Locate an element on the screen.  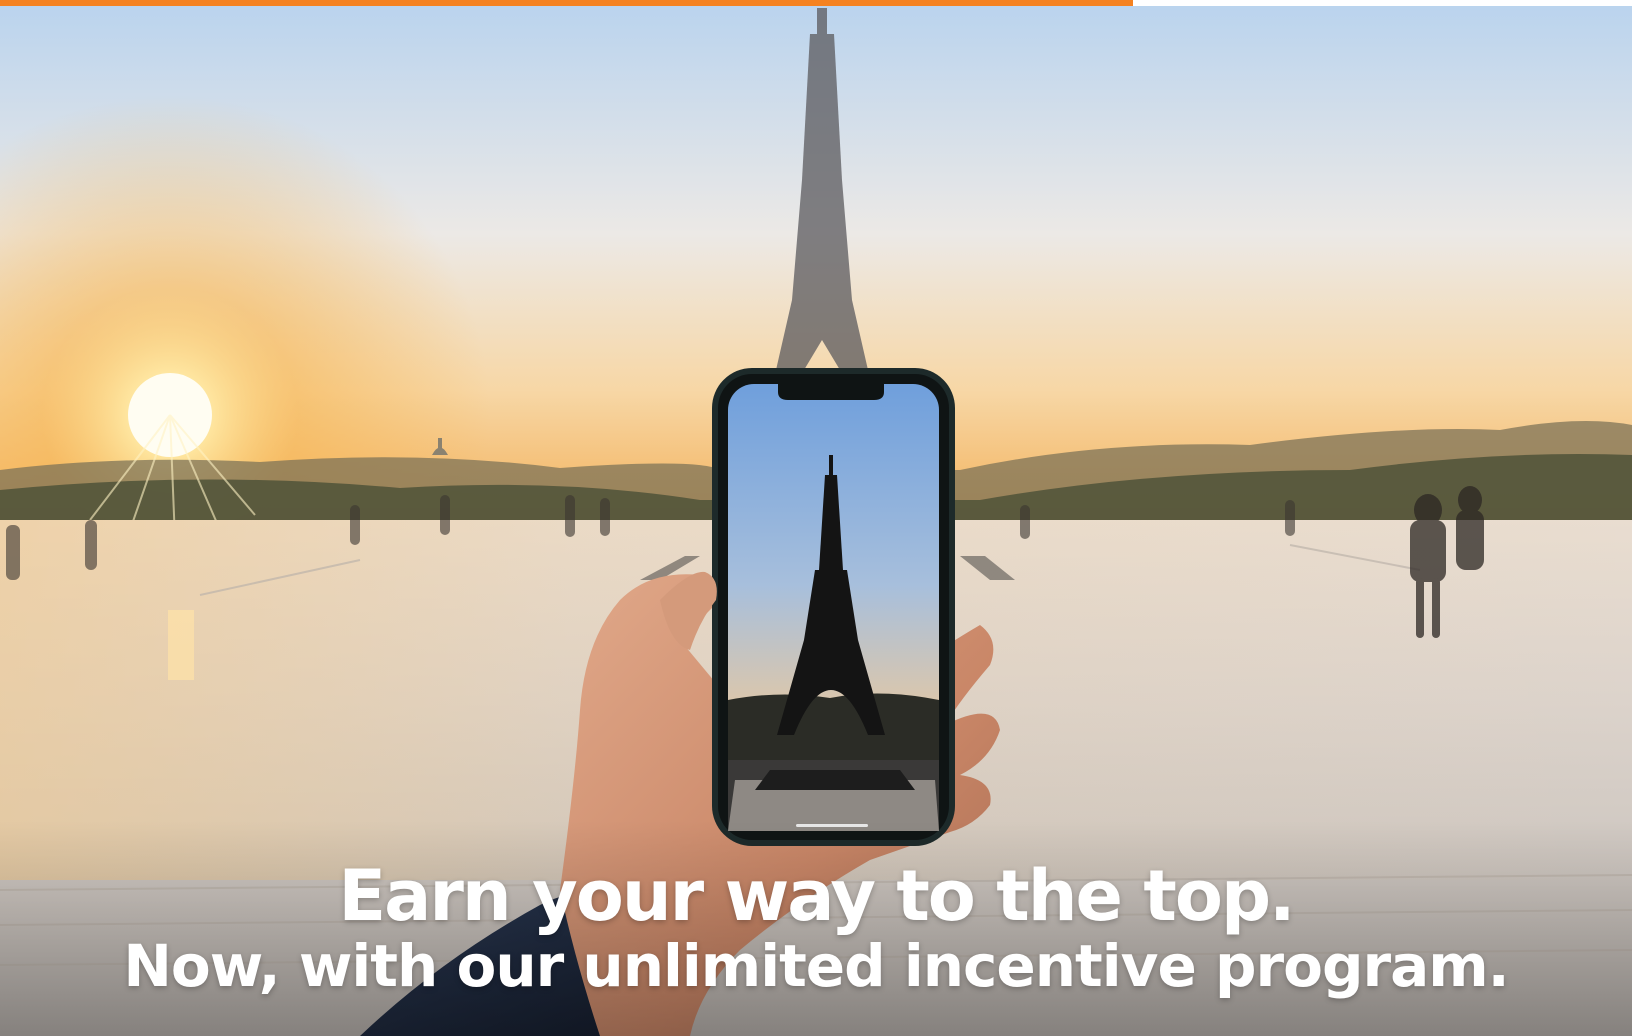
headline: Earn your way to the top. is located at coordinates (816, 896).